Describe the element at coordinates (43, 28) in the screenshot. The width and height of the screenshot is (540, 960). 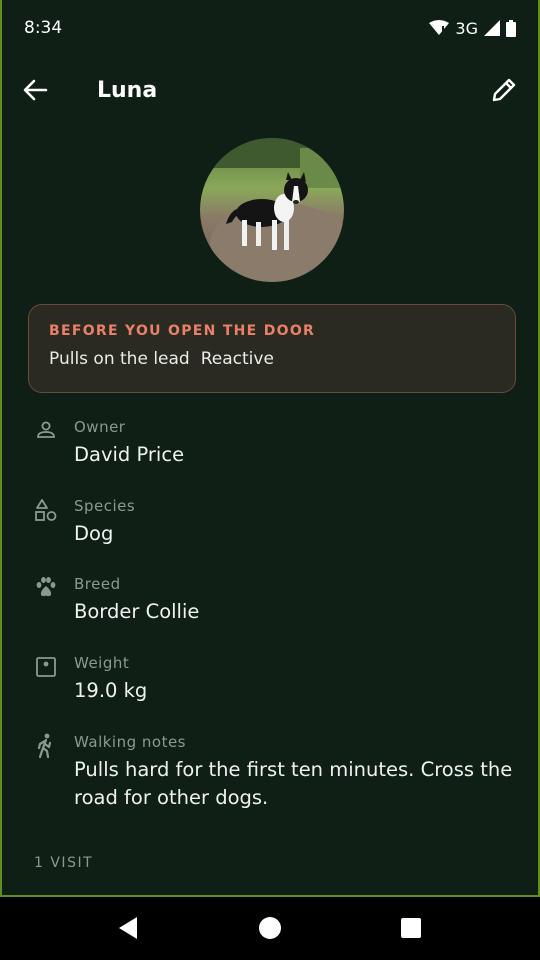
I see `status-time: 8:34` at that location.